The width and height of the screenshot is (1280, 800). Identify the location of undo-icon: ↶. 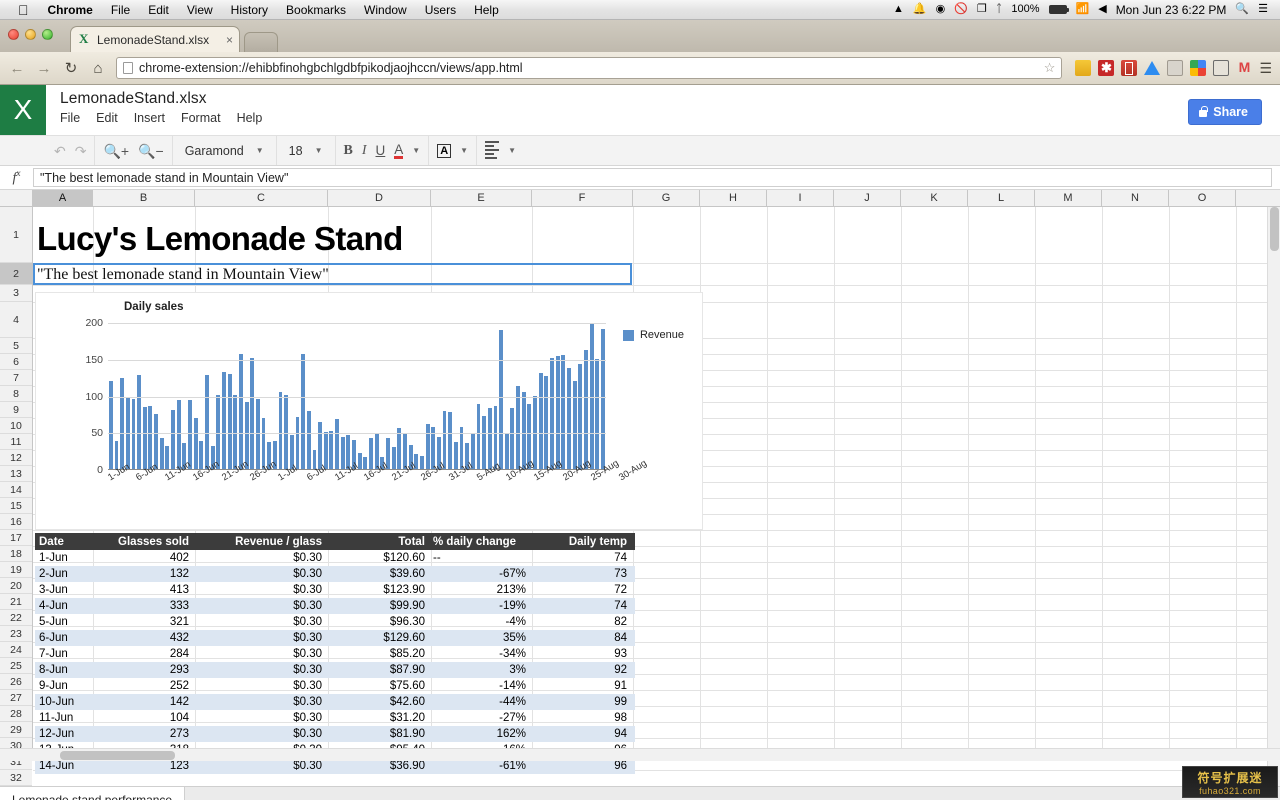
(60, 151).